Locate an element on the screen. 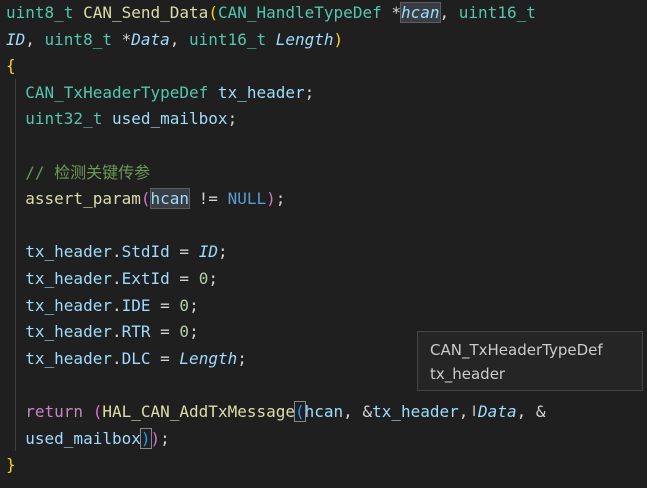 The height and width of the screenshot is (488, 647). hover-tooltip: CAN_TxHeaderTypeDef tx_header is located at coordinates (530, 361).